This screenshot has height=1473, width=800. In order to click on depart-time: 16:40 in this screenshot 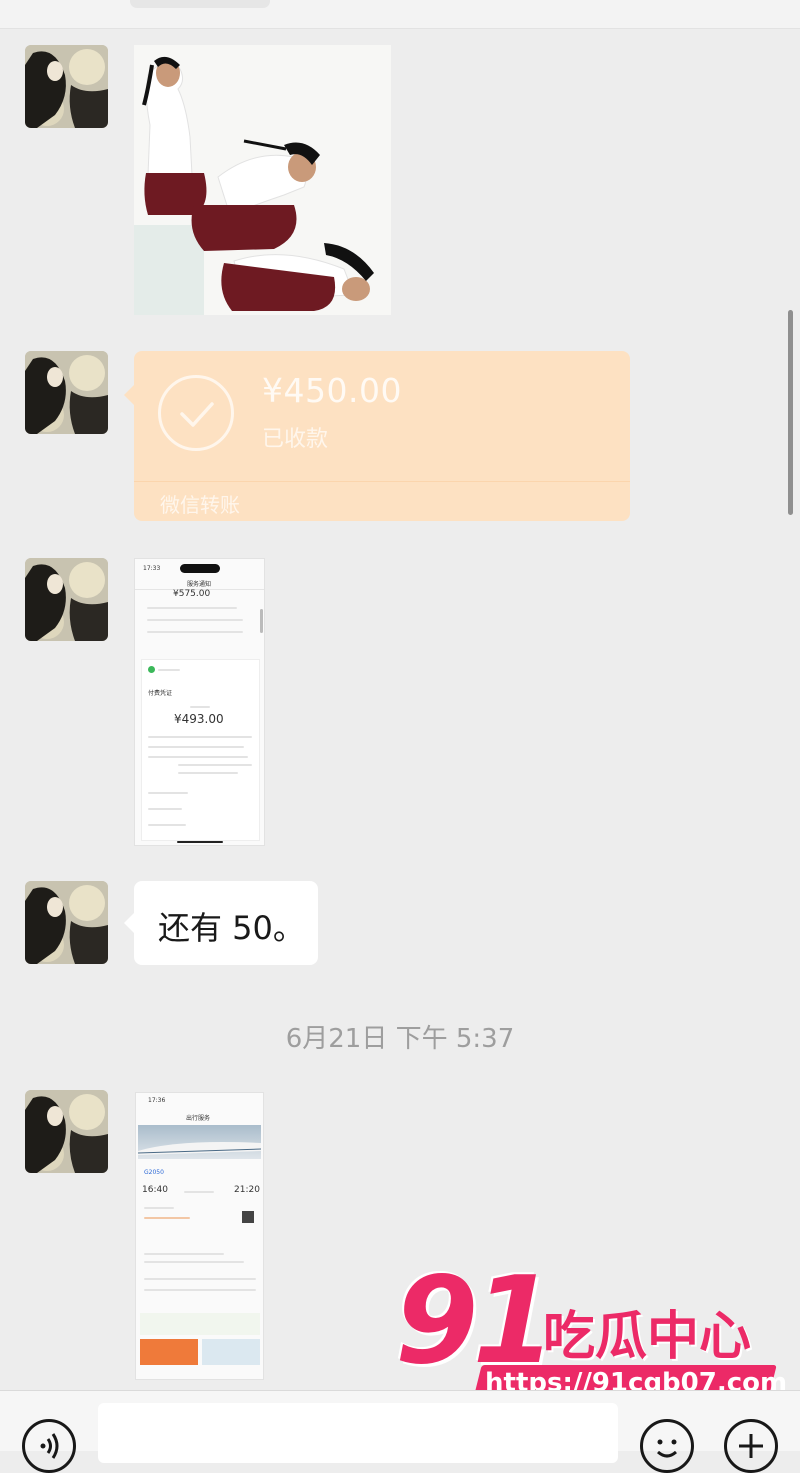, I will do `click(155, 1190)`.